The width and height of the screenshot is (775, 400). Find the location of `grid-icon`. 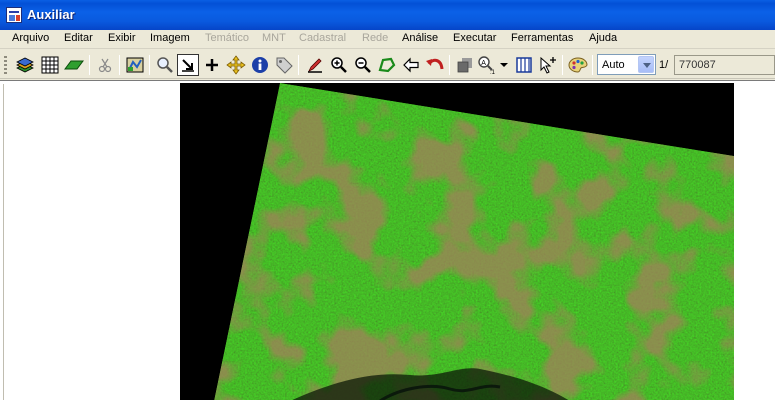

grid-icon is located at coordinates (50, 65).